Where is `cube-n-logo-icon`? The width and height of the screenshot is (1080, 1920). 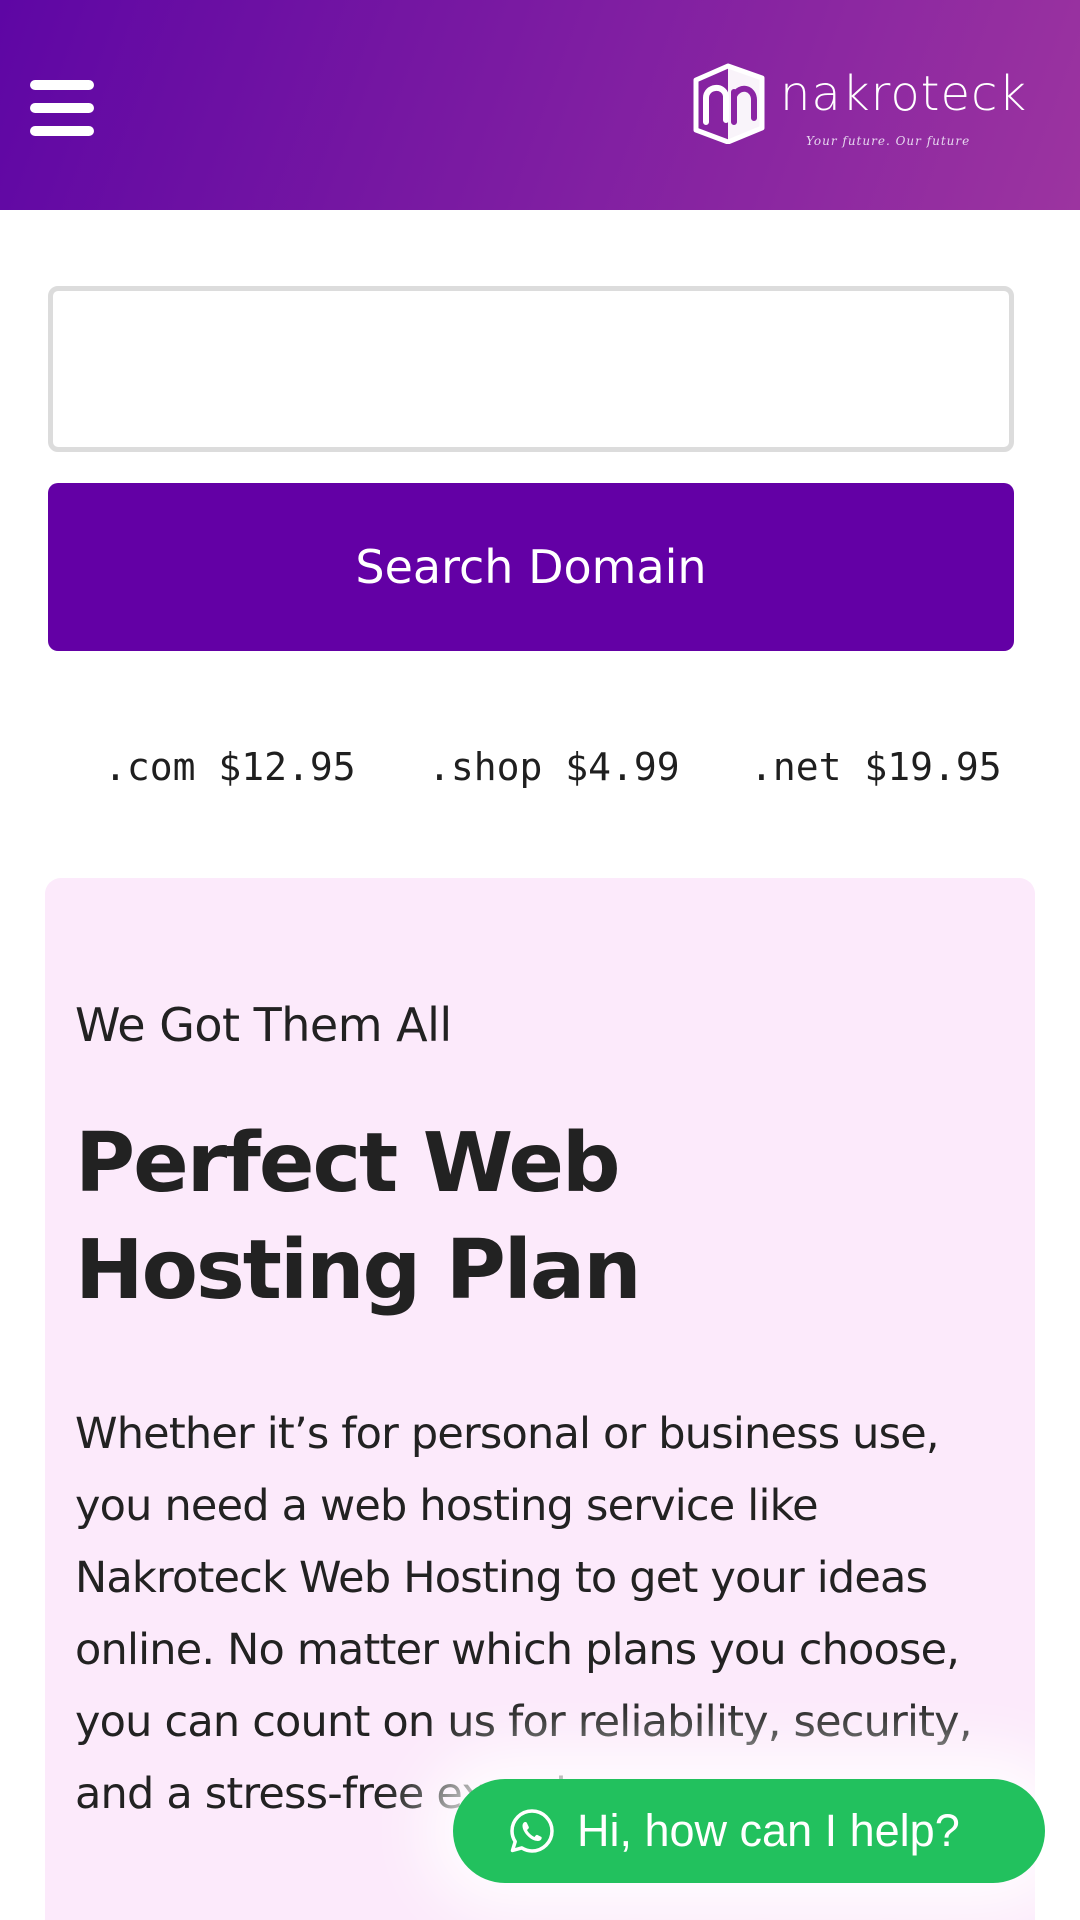
cube-n-logo-icon is located at coordinates (729, 103).